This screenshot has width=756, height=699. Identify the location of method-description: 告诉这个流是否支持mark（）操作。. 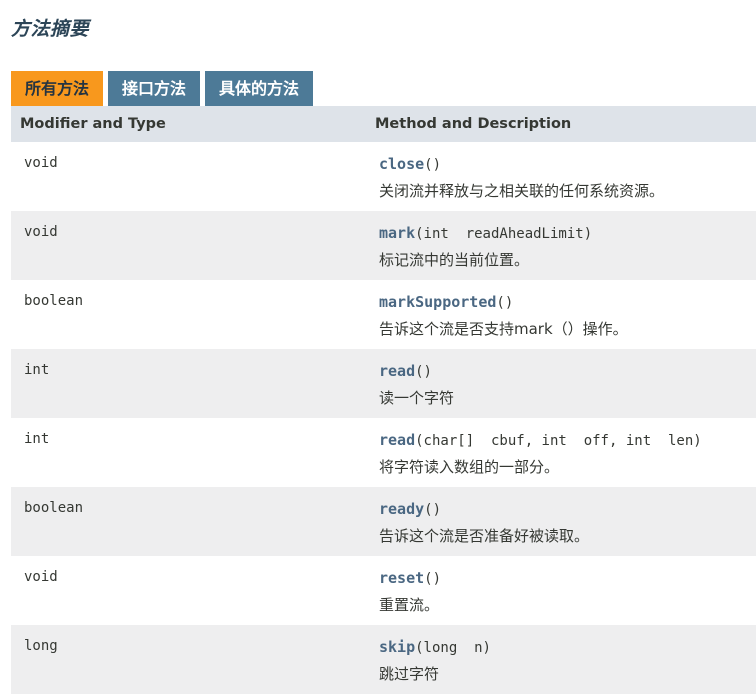
(503, 329).